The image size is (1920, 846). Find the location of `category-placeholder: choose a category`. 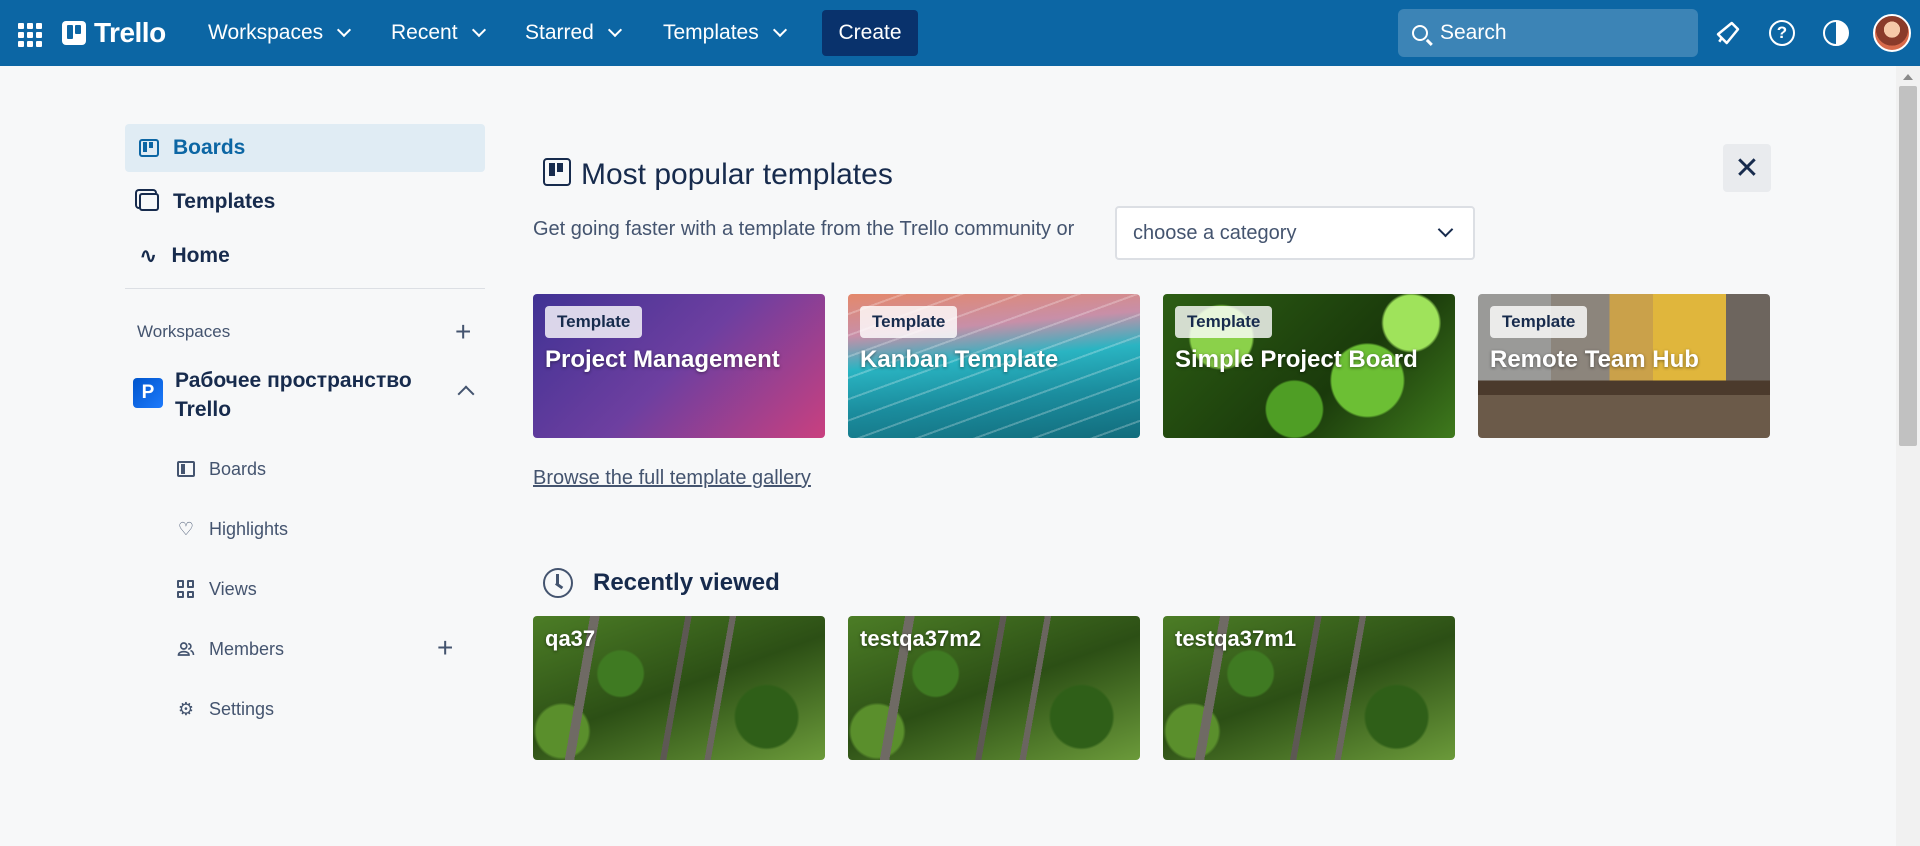

category-placeholder: choose a category is located at coordinates (1215, 232).